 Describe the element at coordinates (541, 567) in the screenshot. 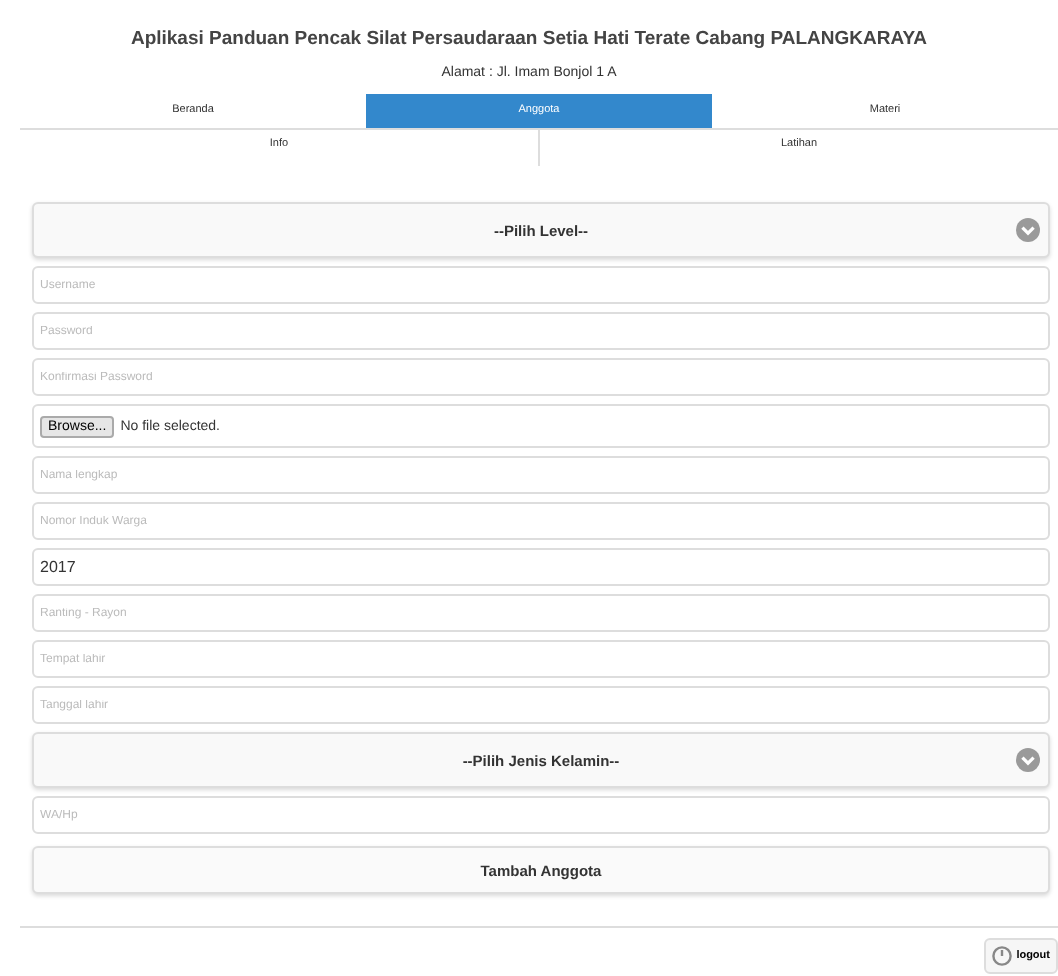

I see `input-field: 2017` at that location.